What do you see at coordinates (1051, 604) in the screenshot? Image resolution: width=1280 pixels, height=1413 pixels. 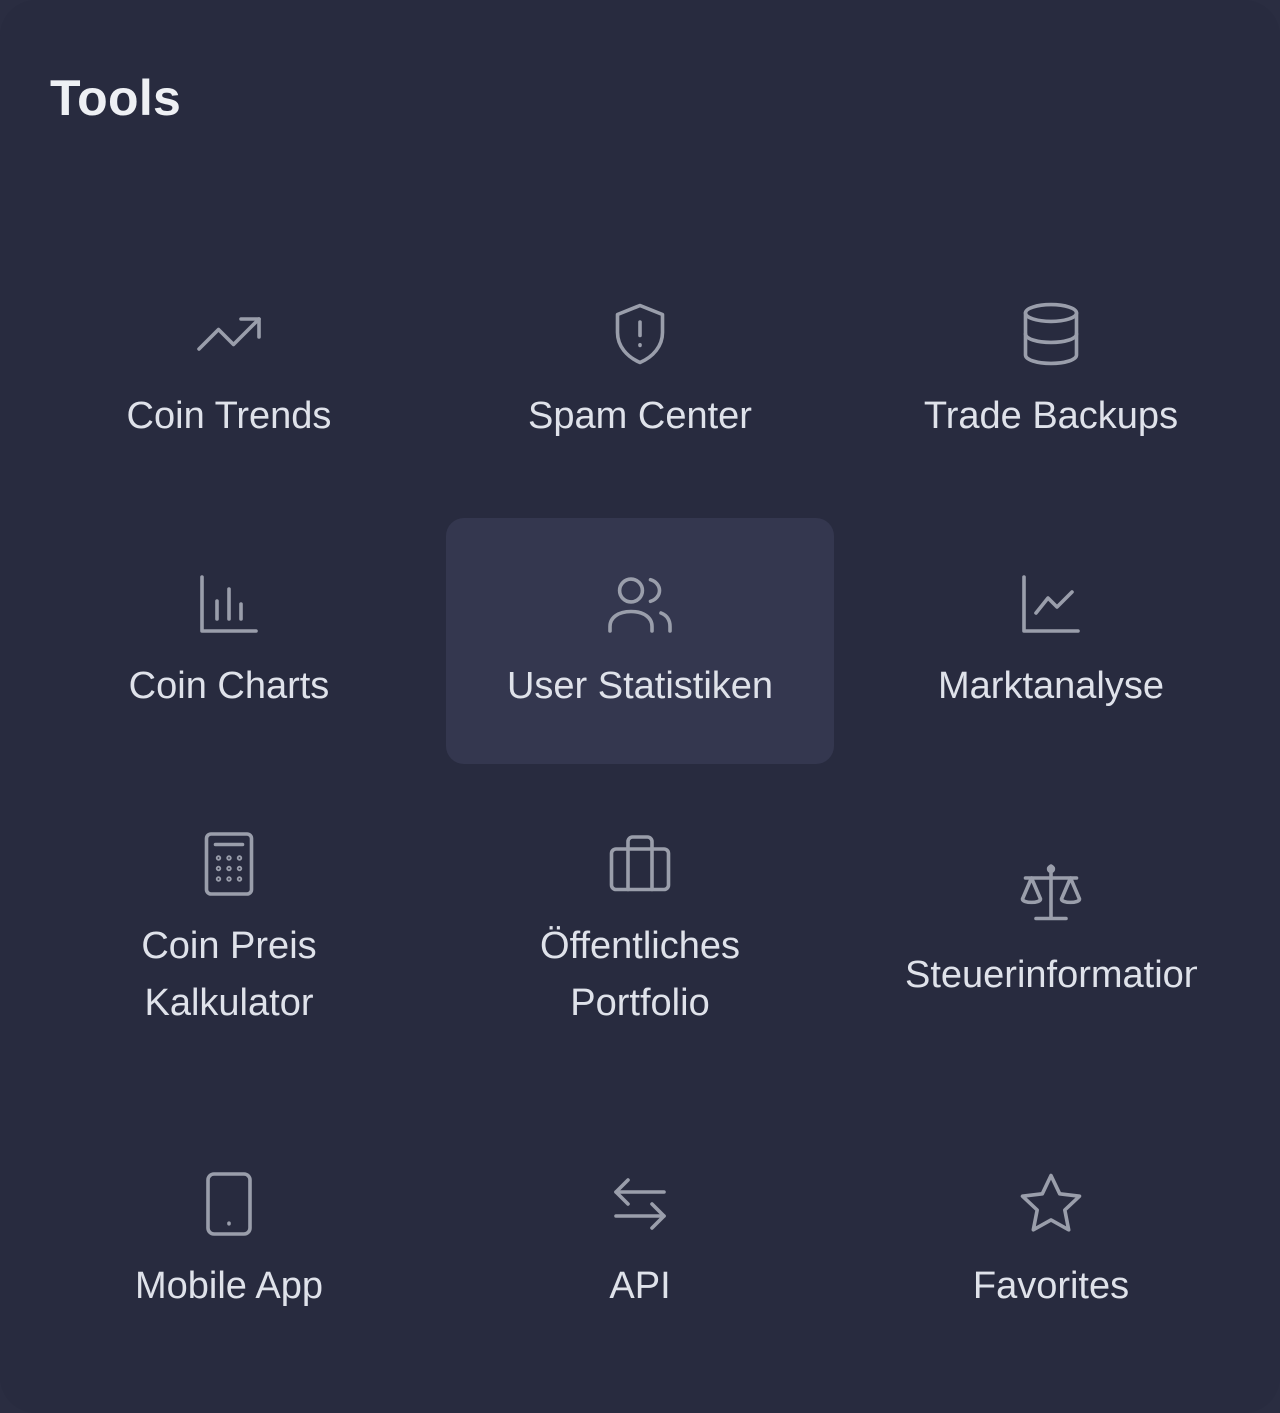 I see `line-chart-icon` at bounding box center [1051, 604].